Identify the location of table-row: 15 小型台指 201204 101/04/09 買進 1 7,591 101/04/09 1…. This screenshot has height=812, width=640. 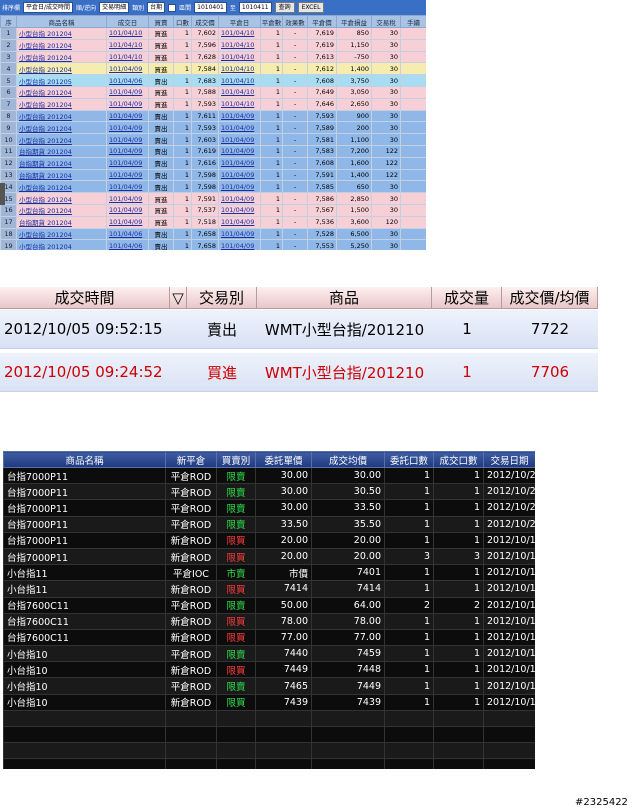
(213, 198).